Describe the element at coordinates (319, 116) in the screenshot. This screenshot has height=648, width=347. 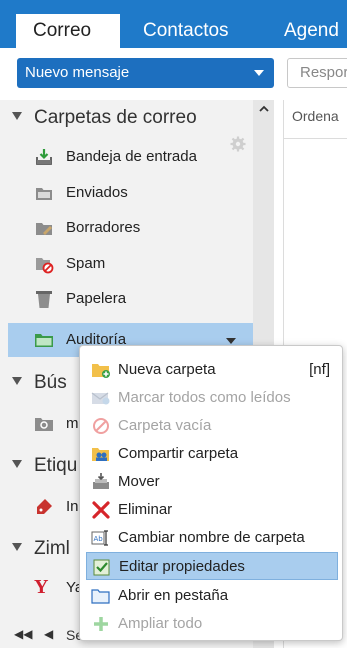
I see `sort-label: Ordena` at that location.